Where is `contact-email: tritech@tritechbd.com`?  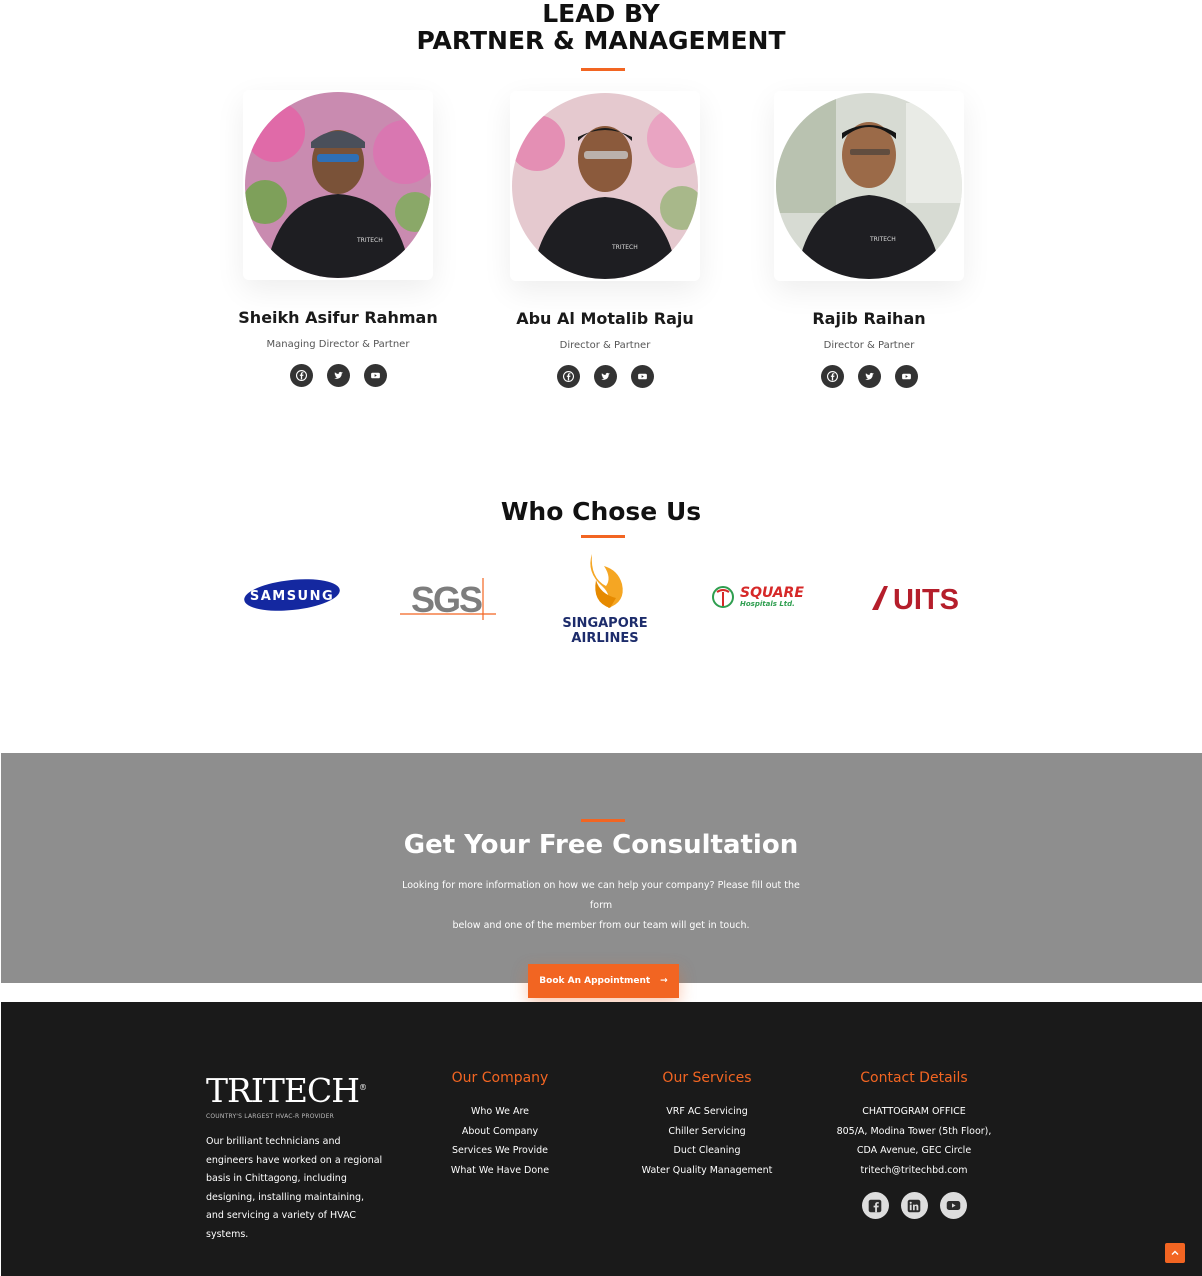
contact-email: tritech@tritechbd.com is located at coordinates (914, 1171).